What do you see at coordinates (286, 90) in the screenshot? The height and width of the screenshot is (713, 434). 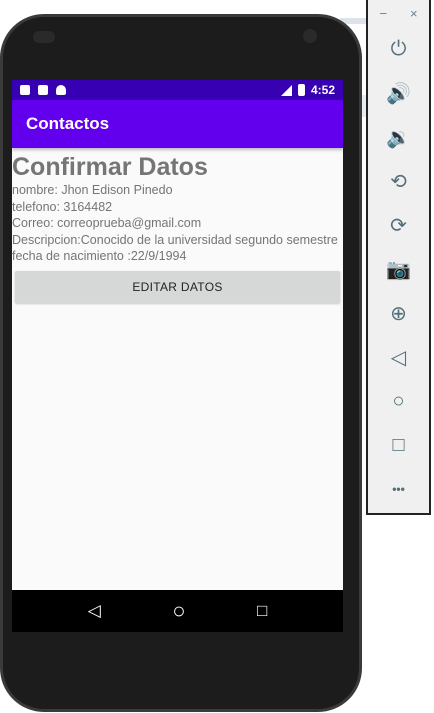 I see `lte-signal-icon` at bounding box center [286, 90].